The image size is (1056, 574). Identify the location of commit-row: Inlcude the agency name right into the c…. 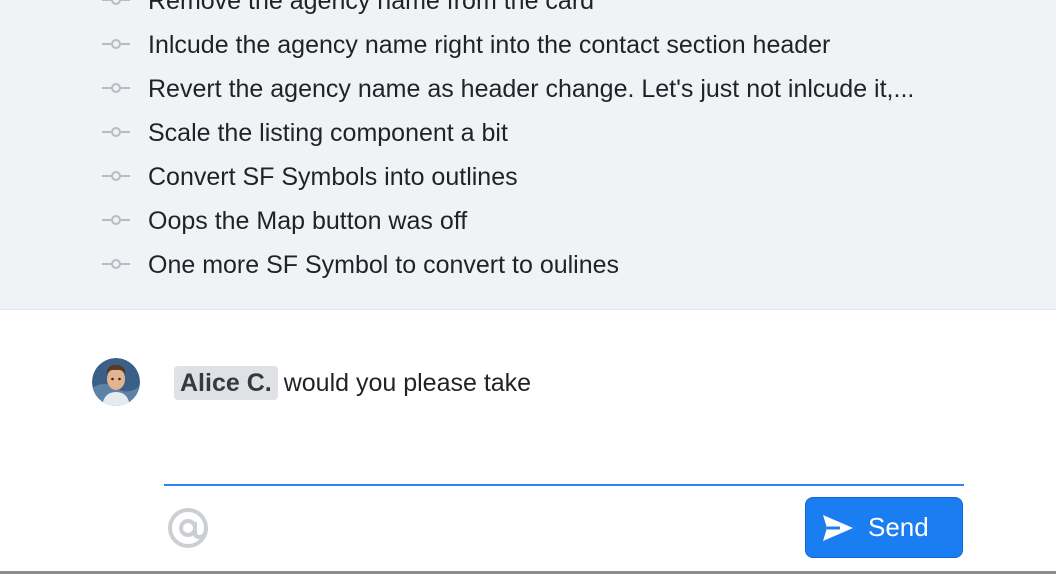
(528, 44).